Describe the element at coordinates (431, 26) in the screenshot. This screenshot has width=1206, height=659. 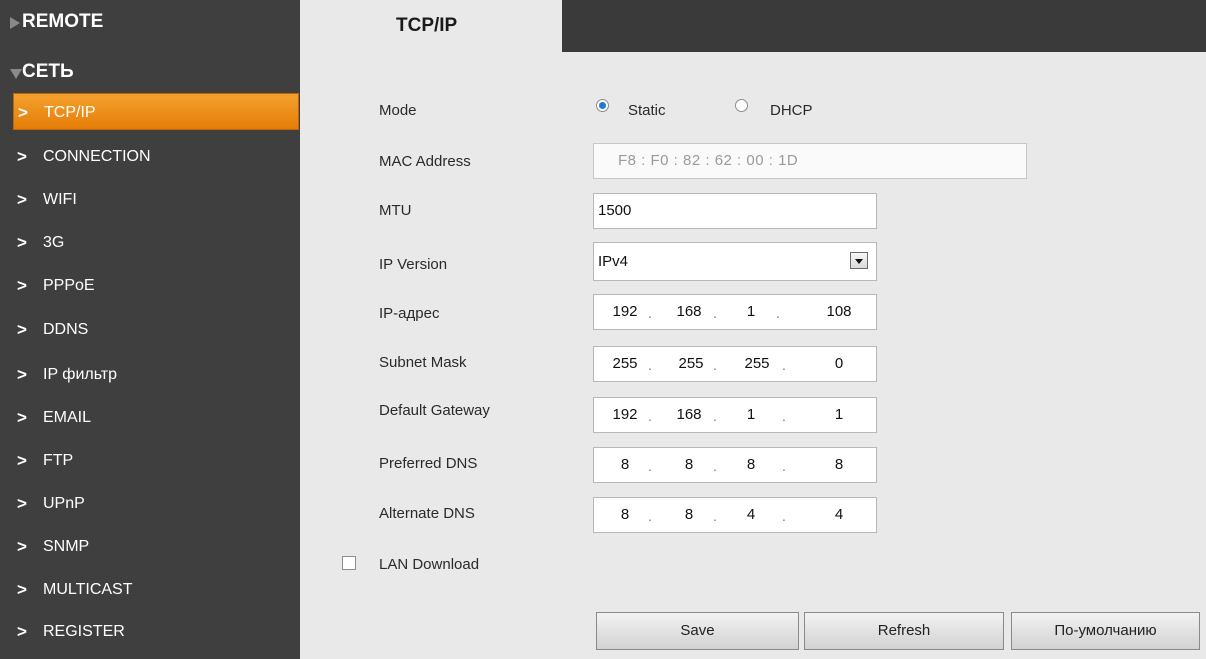
I see `tab-tcpip: TCP/IP` at that location.